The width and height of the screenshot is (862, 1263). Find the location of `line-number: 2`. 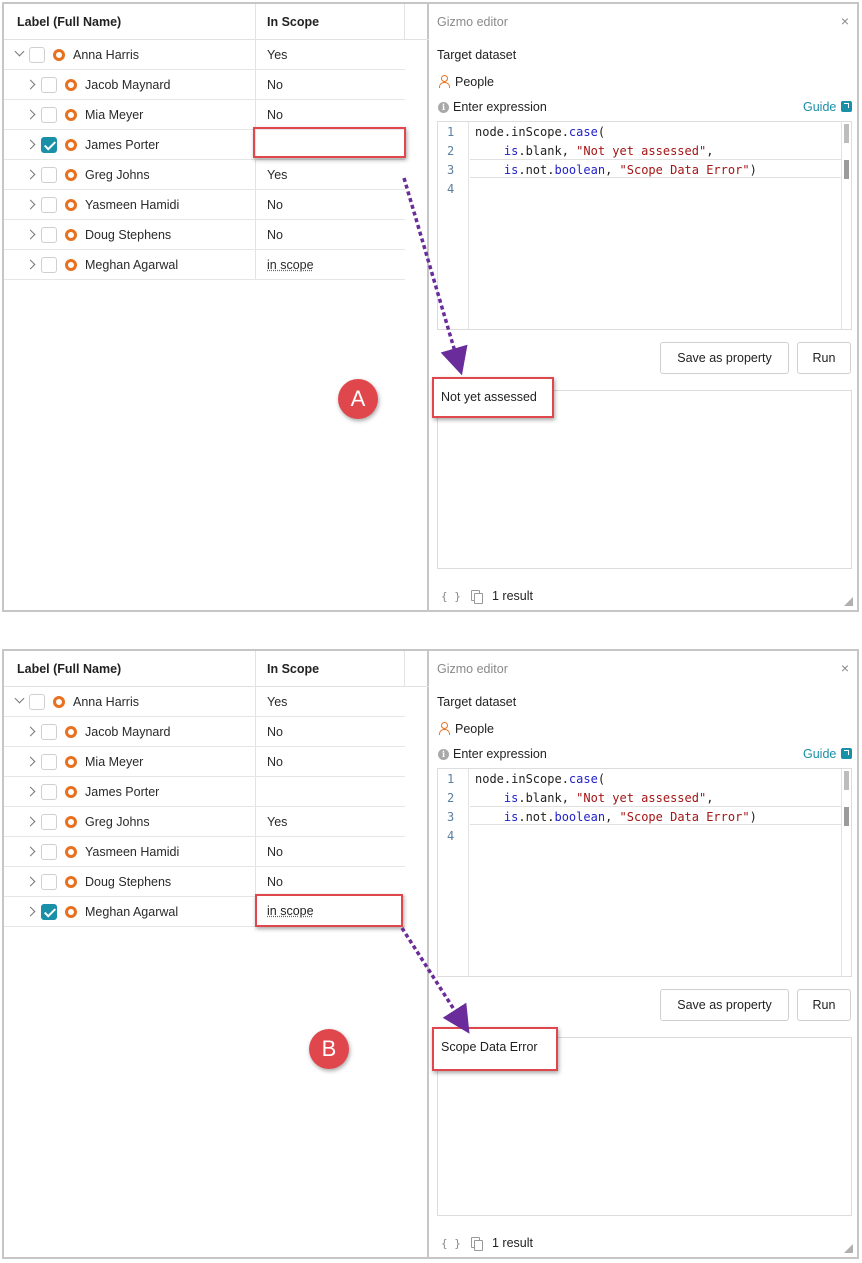

line-number: 2 is located at coordinates (451, 151).